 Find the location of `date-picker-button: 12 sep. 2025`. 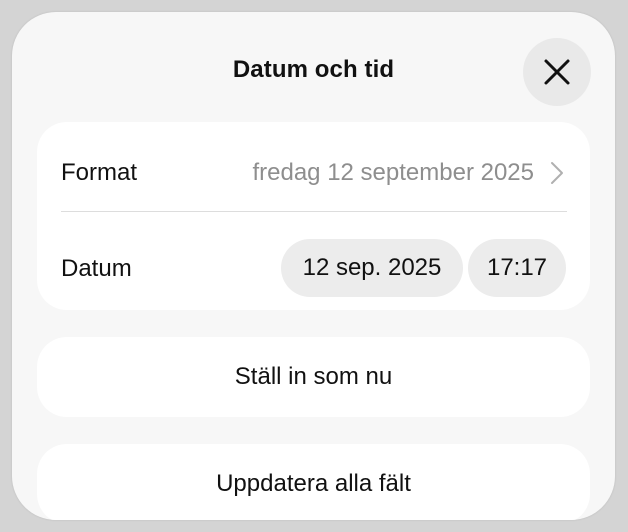

date-picker-button: 12 sep. 2025 is located at coordinates (372, 268).